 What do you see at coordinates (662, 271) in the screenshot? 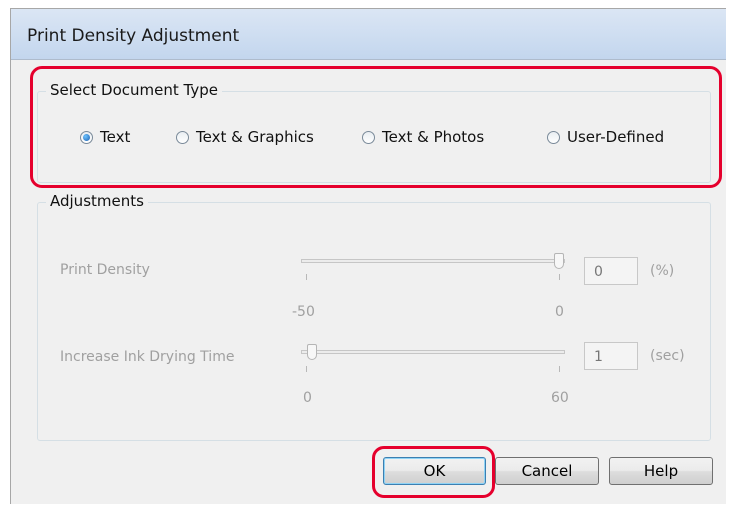
I see `print-density-unit: (%)` at bounding box center [662, 271].